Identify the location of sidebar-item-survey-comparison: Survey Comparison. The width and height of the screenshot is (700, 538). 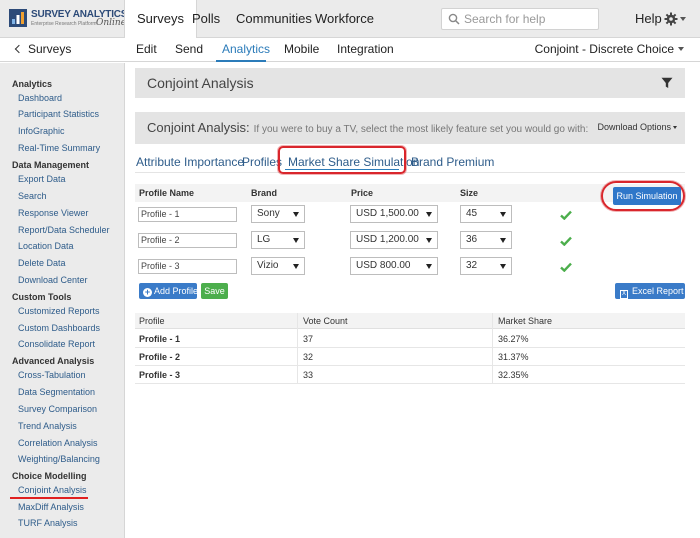
(57, 409).